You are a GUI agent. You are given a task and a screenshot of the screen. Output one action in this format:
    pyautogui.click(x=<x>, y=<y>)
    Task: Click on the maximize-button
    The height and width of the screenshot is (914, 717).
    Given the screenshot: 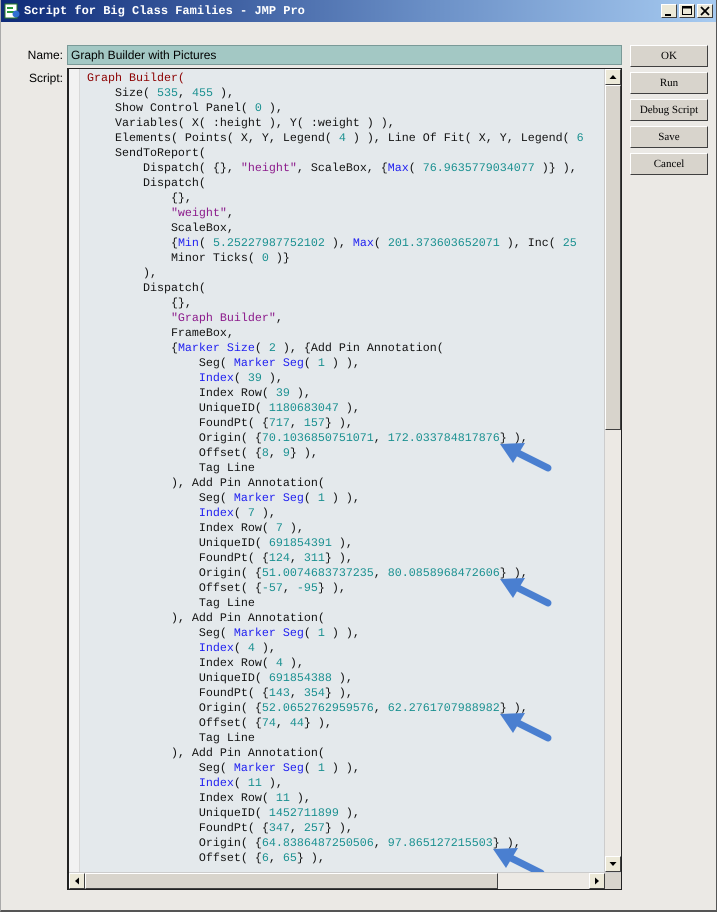 What is the action you would take?
    pyautogui.click(x=687, y=11)
    